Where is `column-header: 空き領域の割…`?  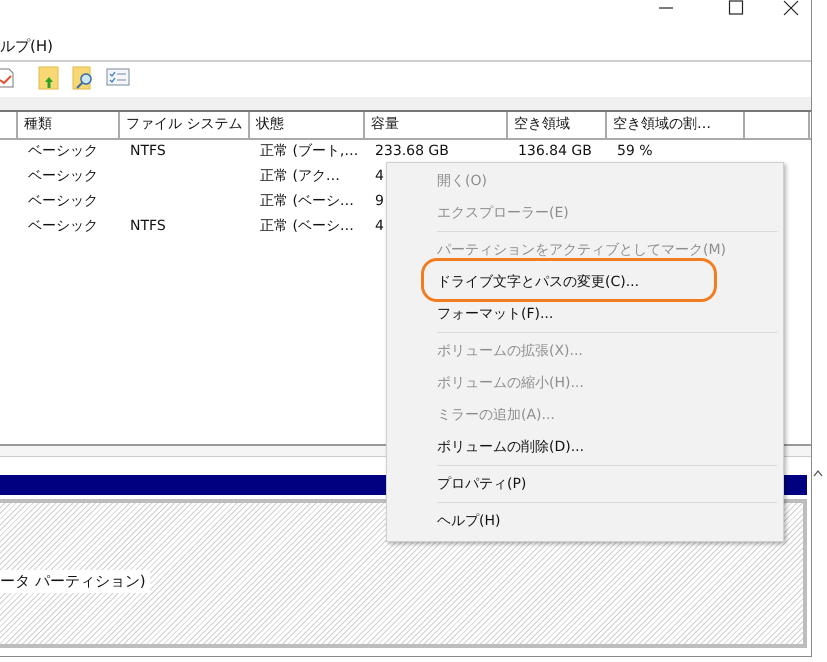
column-header: 空き領域の割… is located at coordinates (676, 125).